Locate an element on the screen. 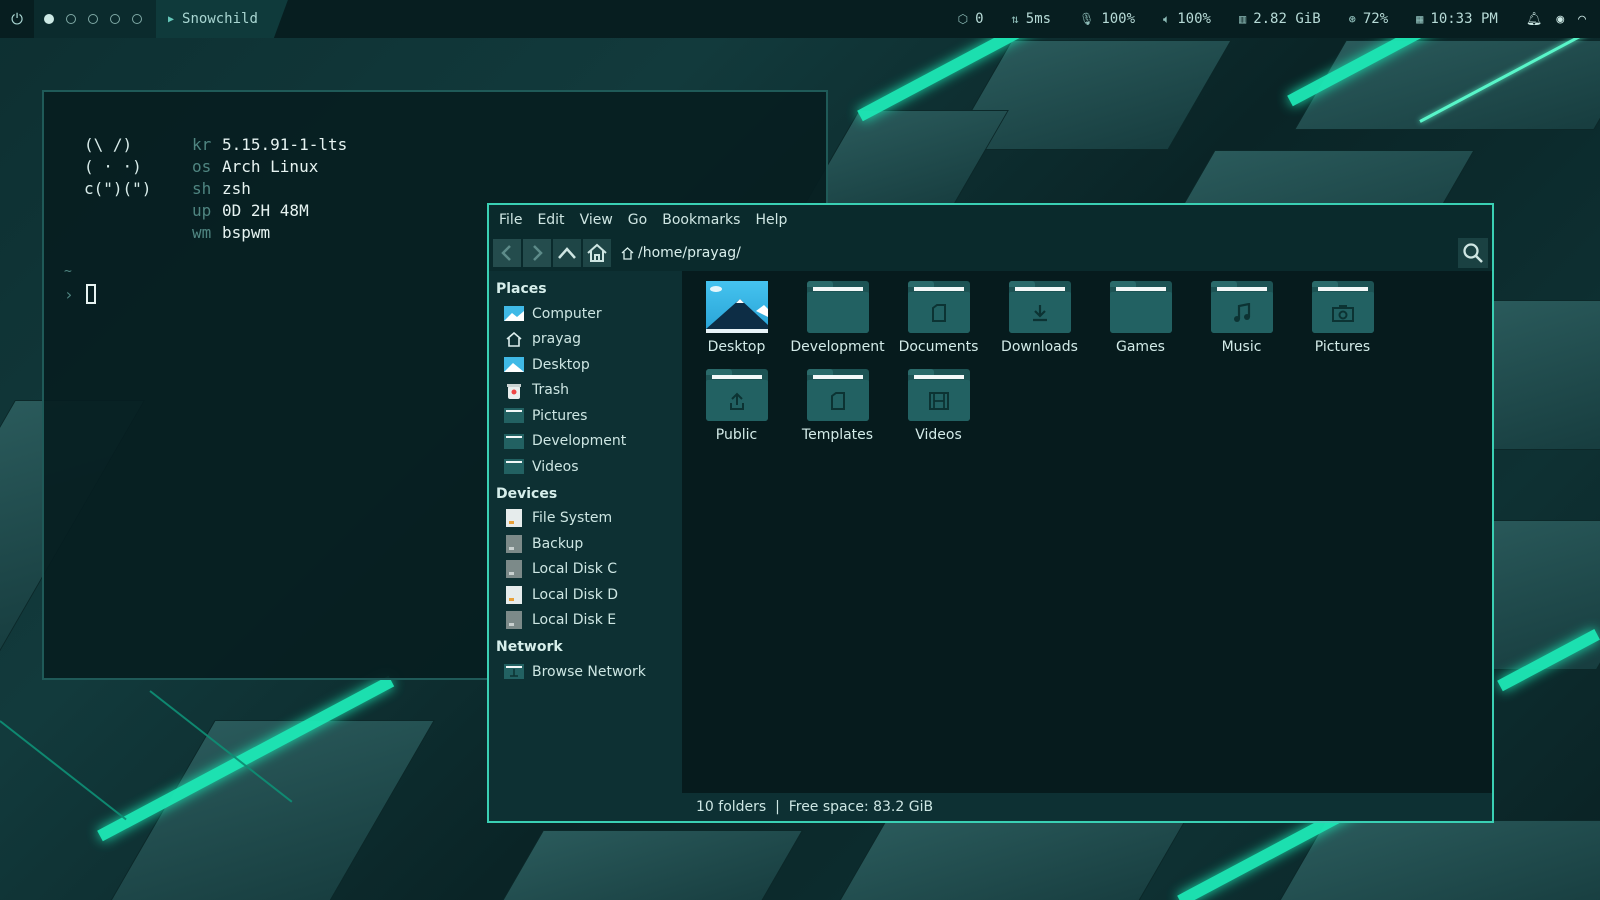  info-key: sh is located at coordinates (202, 188).